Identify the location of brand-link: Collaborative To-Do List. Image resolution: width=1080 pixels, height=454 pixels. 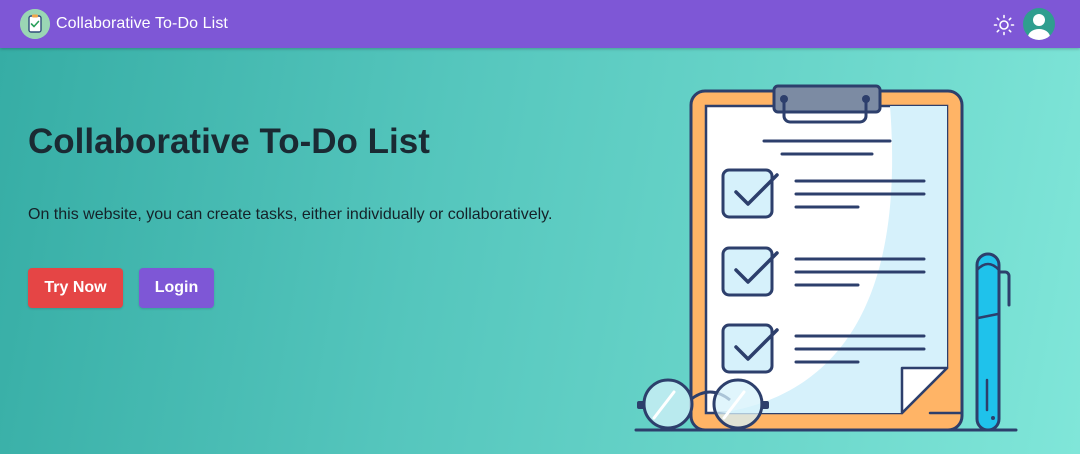
(124, 24).